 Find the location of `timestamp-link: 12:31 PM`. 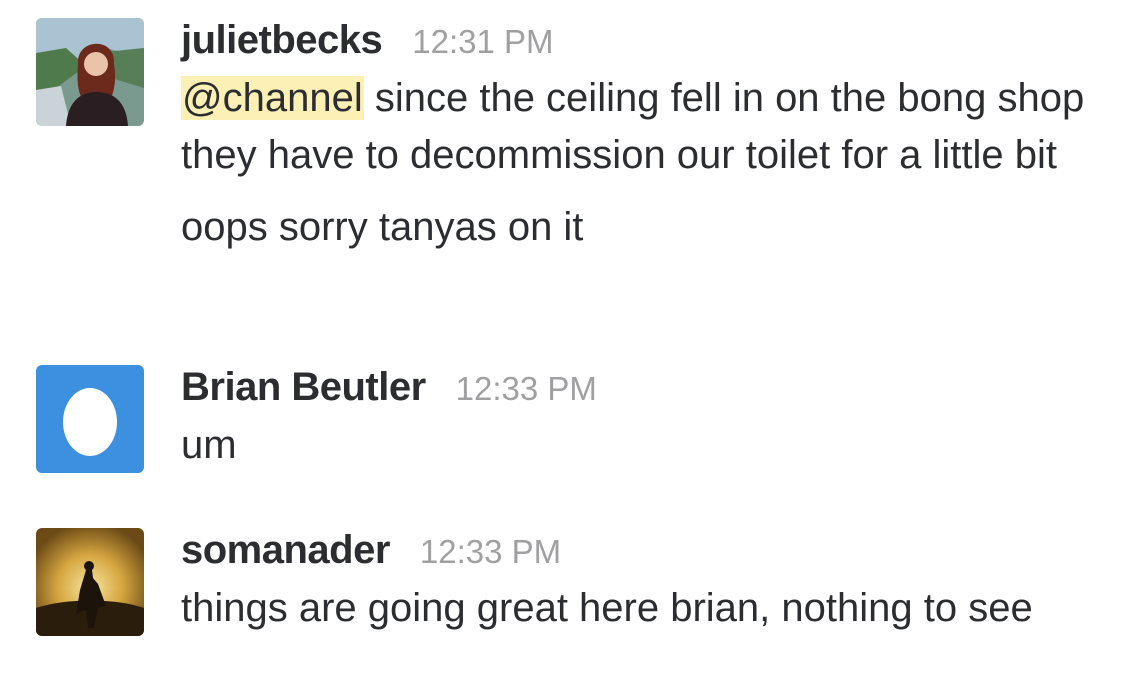

timestamp-link: 12:31 PM is located at coordinates (482, 42).